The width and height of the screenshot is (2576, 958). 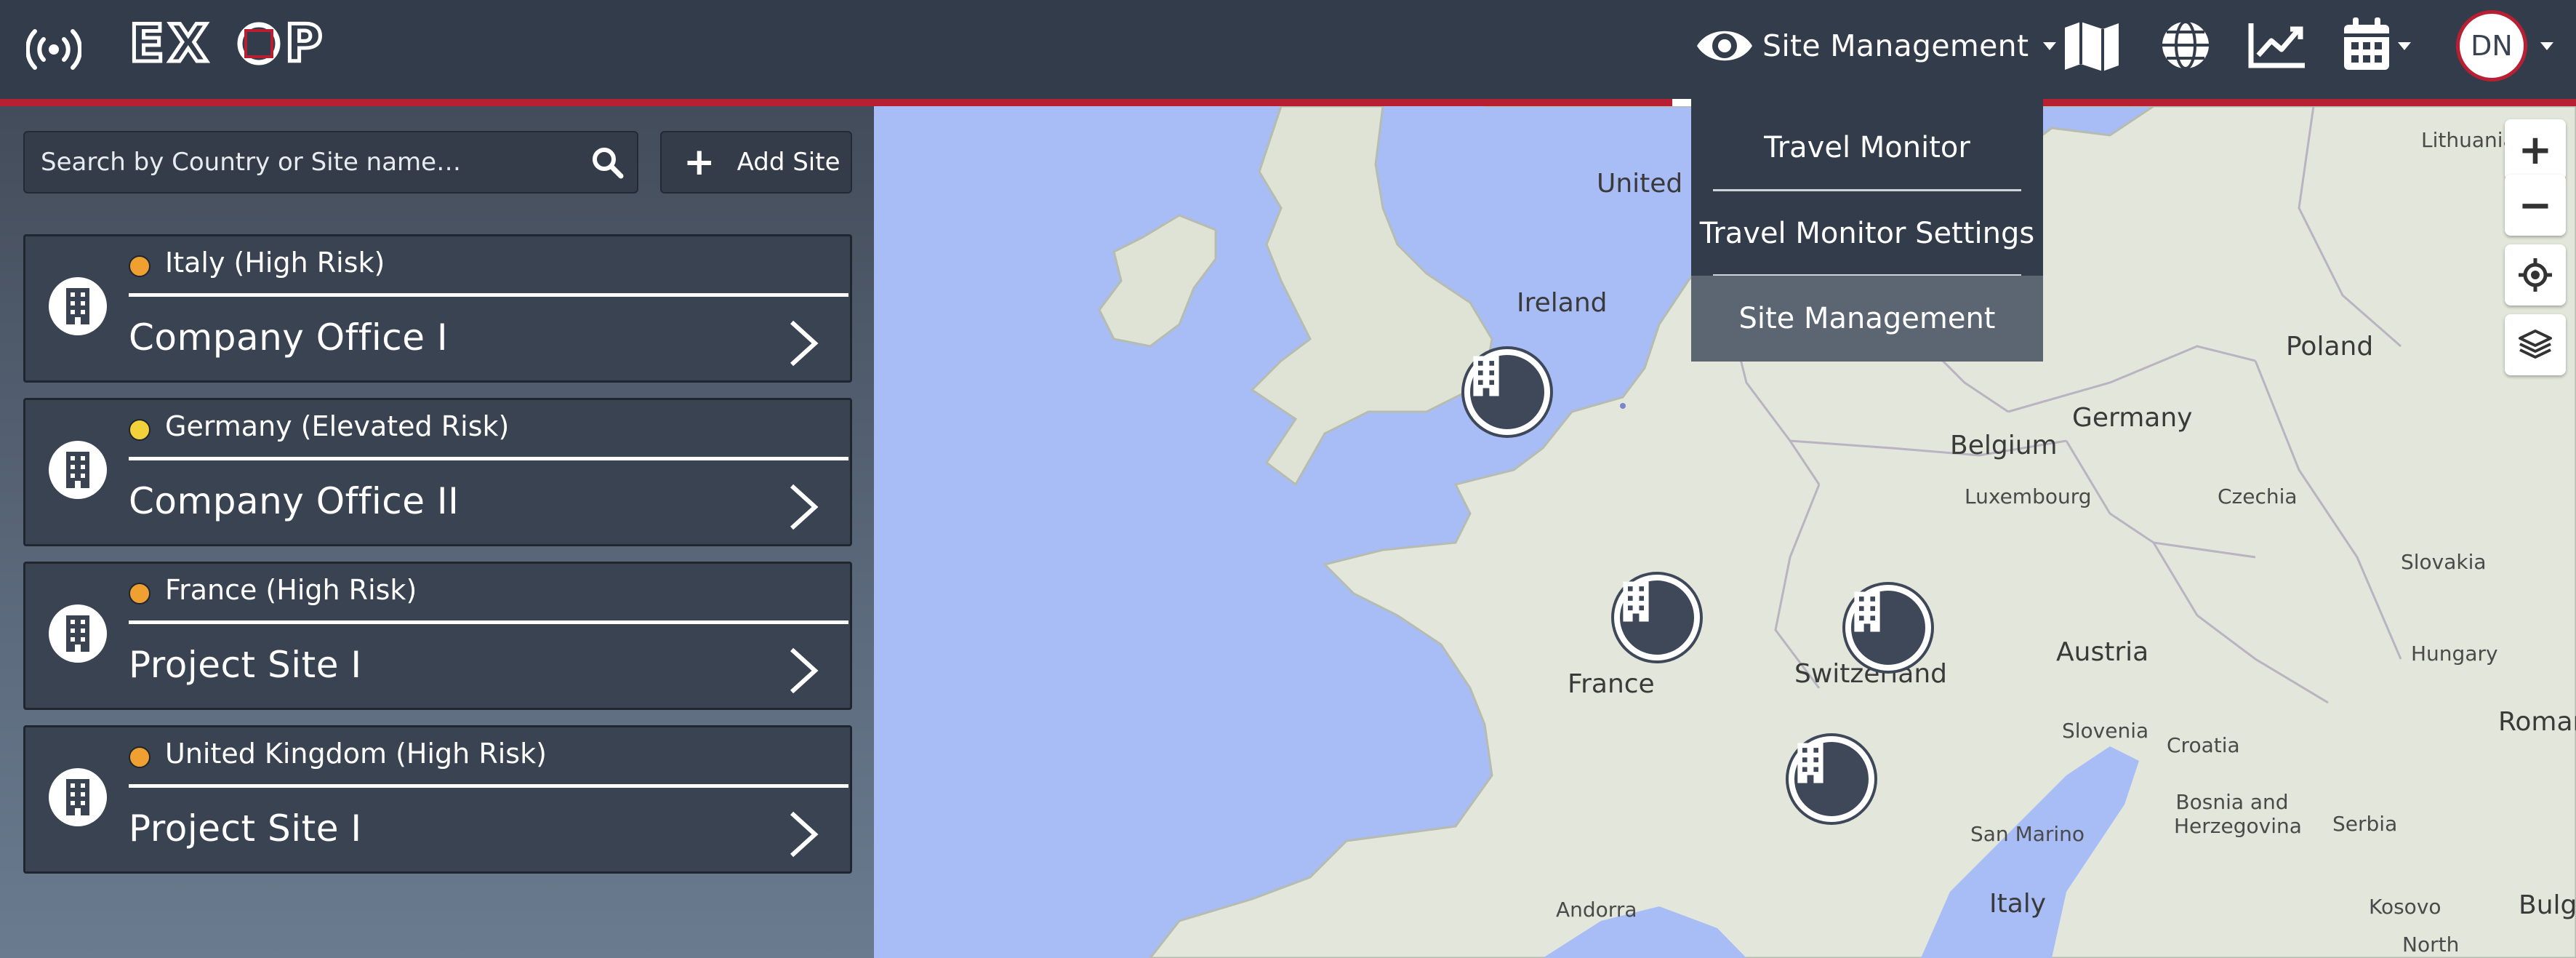 I want to click on site-marker-france, so click(x=1657, y=617).